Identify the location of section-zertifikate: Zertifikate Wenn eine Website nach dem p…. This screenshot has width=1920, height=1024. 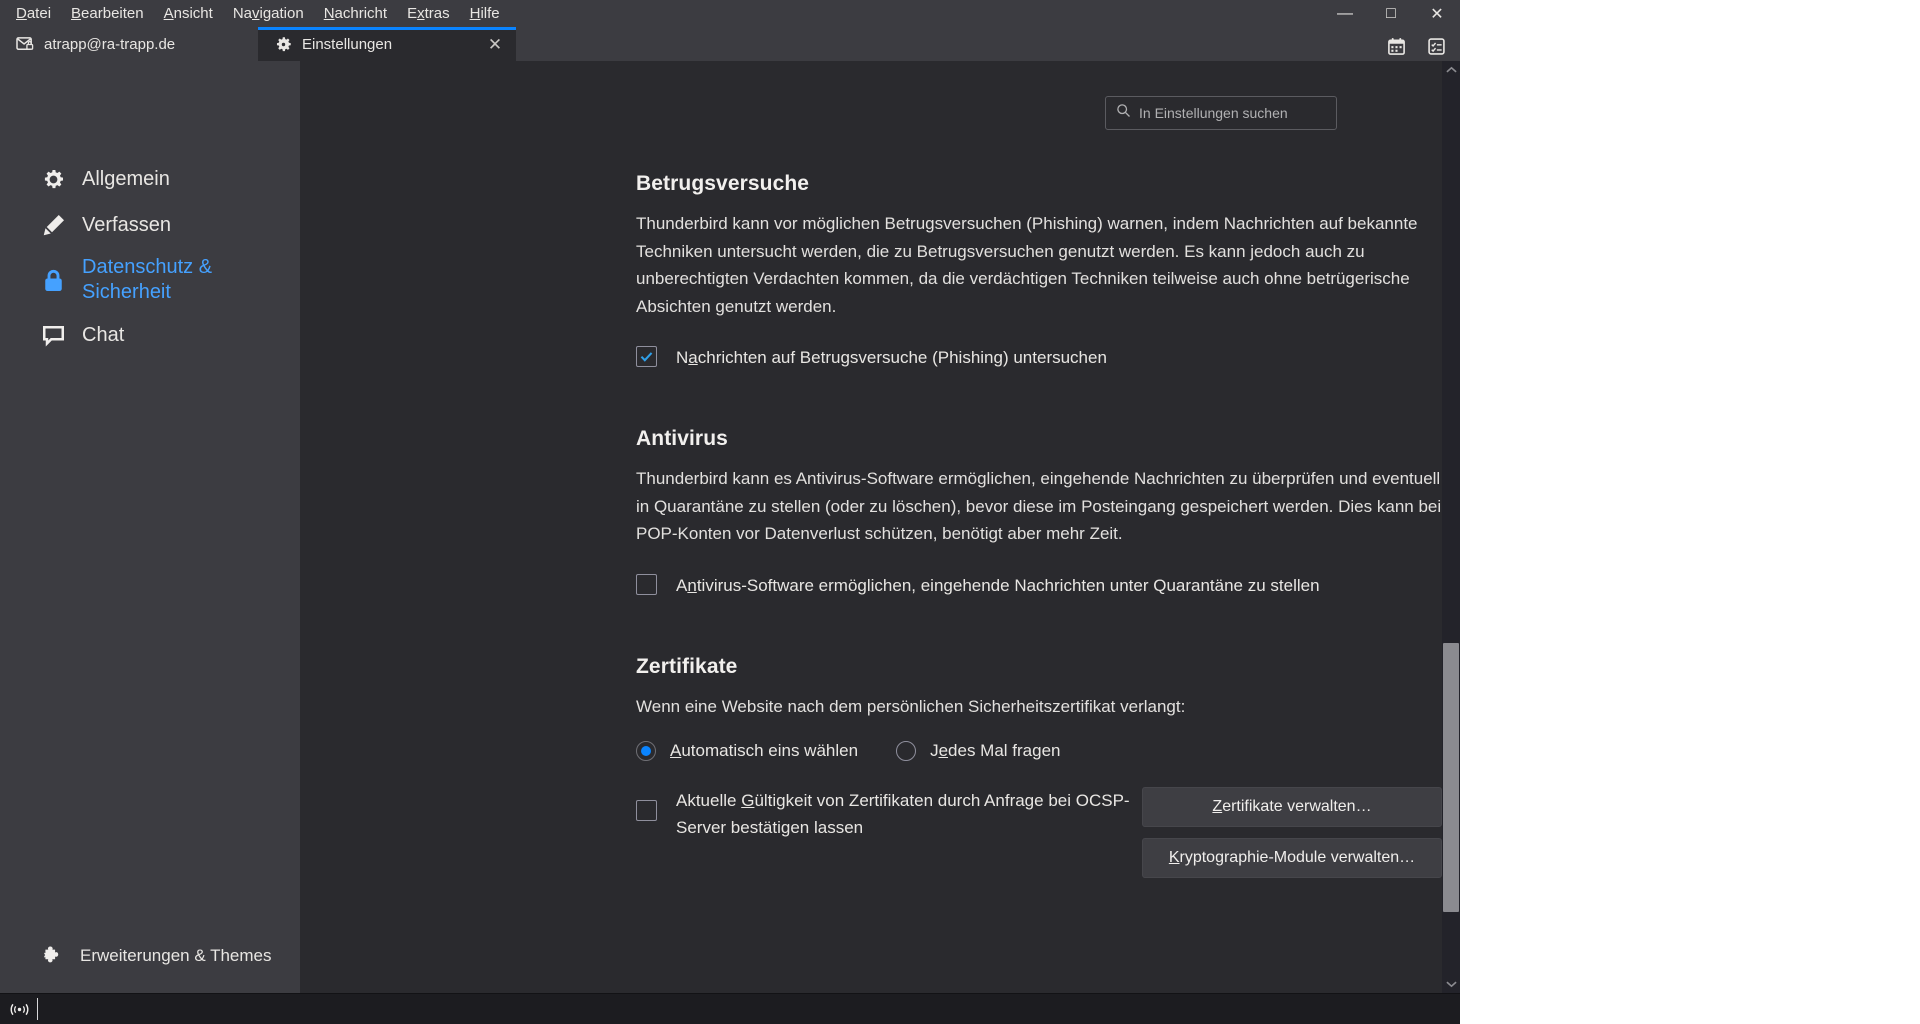
(1039, 766).